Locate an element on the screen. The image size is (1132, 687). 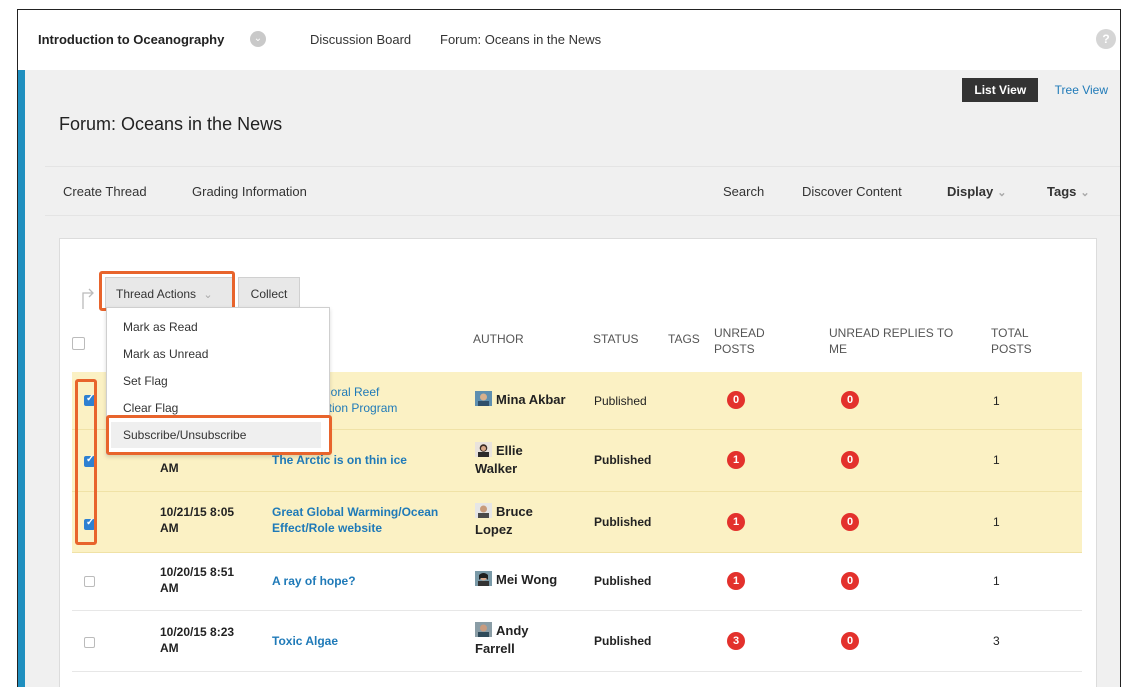
author-line1: Ellie is located at coordinates (509, 450).